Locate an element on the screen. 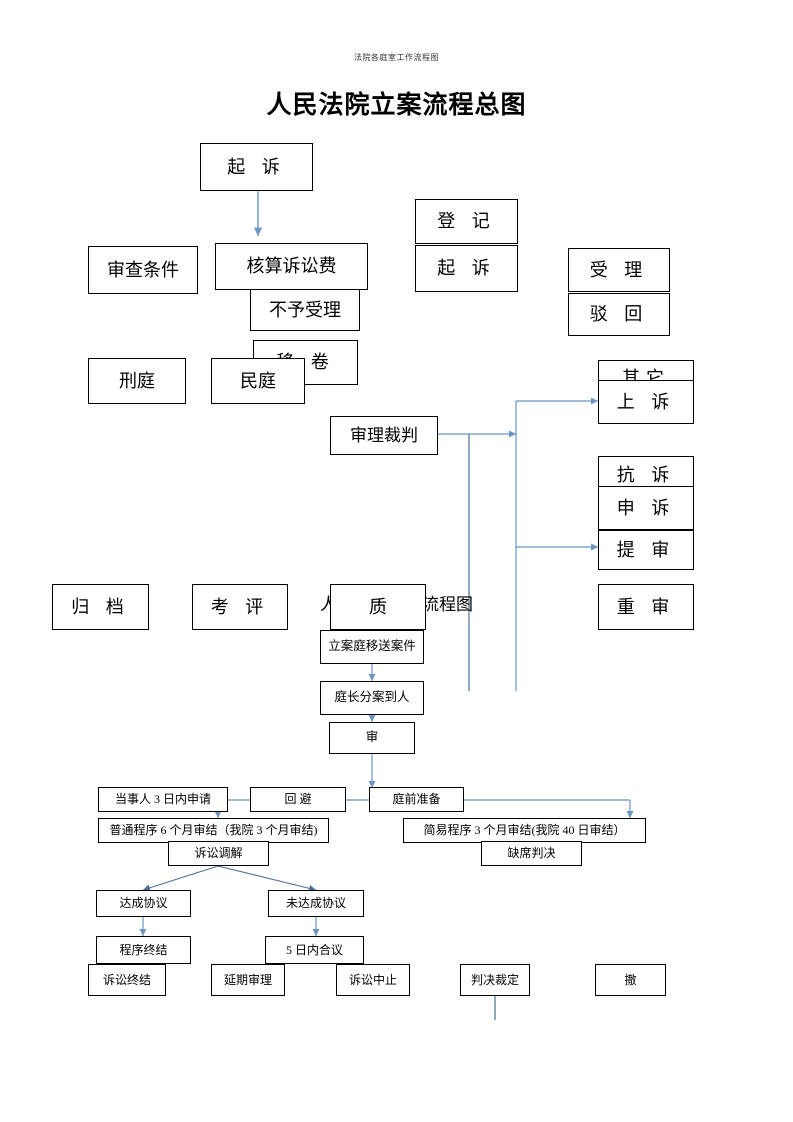 The width and height of the screenshot is (793, 1122). node-putong-chengxu: 普通程序 6 个月审结（我院 3 个月审结) is located at coordinates (213, 830).